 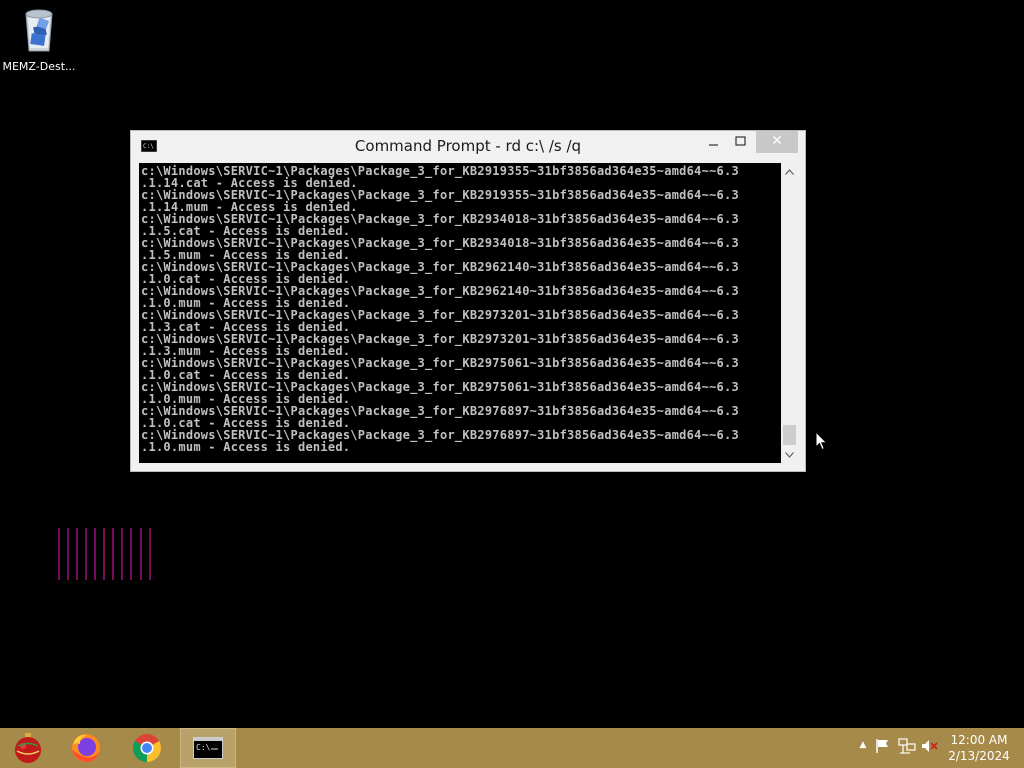 I want to click on scroll-up-button, so click(x=789, y=171).